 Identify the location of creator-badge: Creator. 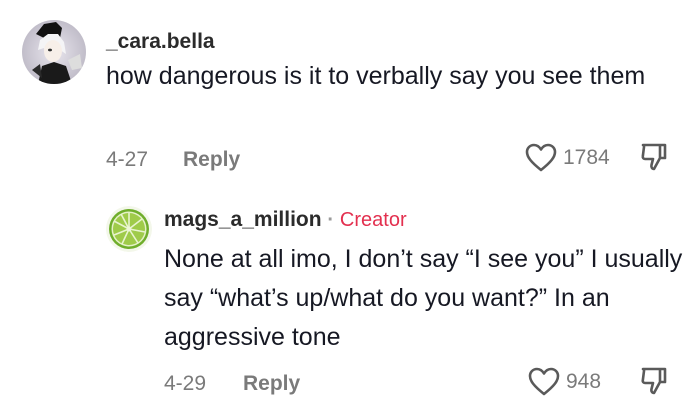
(373, 220).